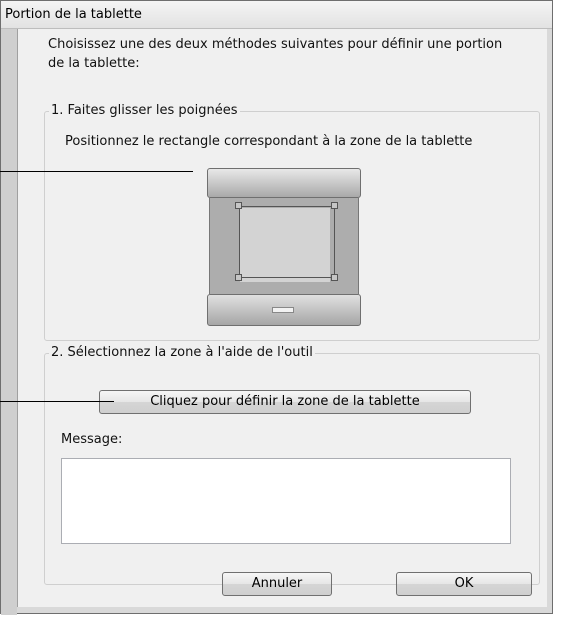  What do you see at coordinates (276, 15) in the screenshot?
I see `title-bar: Portion de la tablette` at bounding box center [276, 15].